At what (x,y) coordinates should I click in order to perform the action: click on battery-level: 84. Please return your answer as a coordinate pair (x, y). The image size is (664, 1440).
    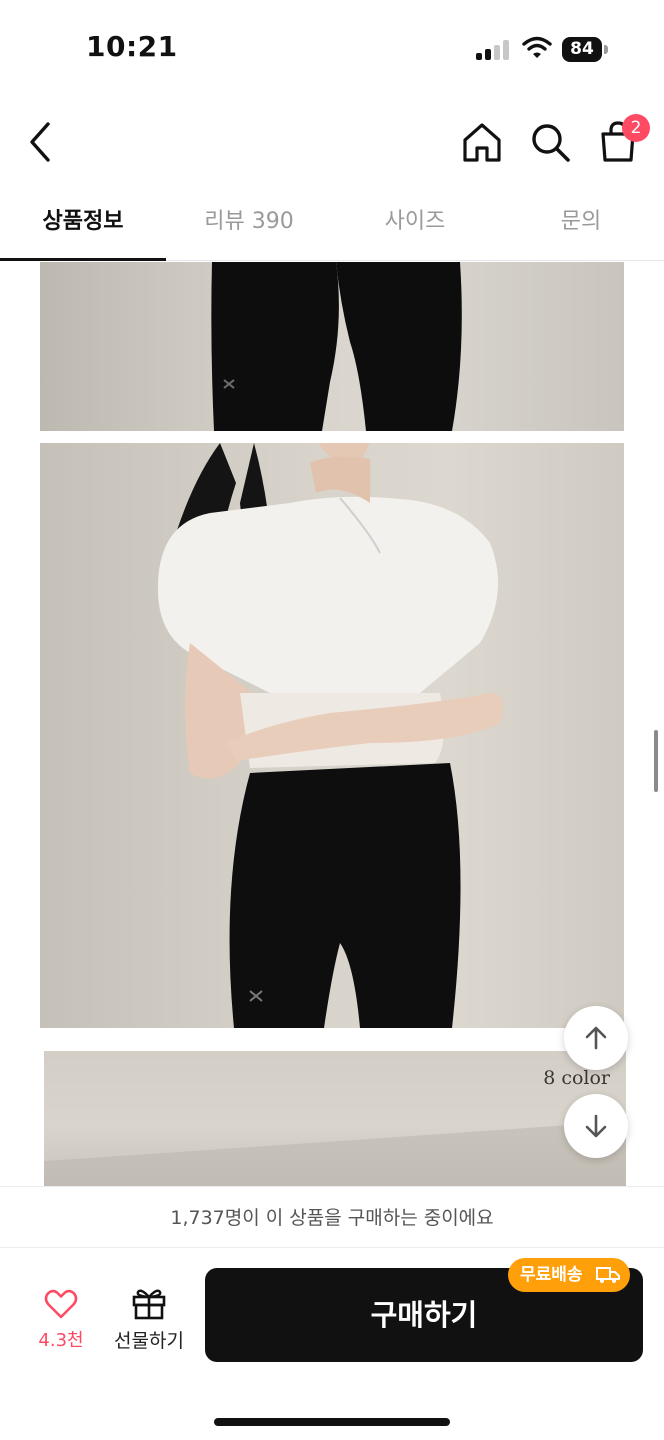
    Looking at the image, I should click on (582, 49).